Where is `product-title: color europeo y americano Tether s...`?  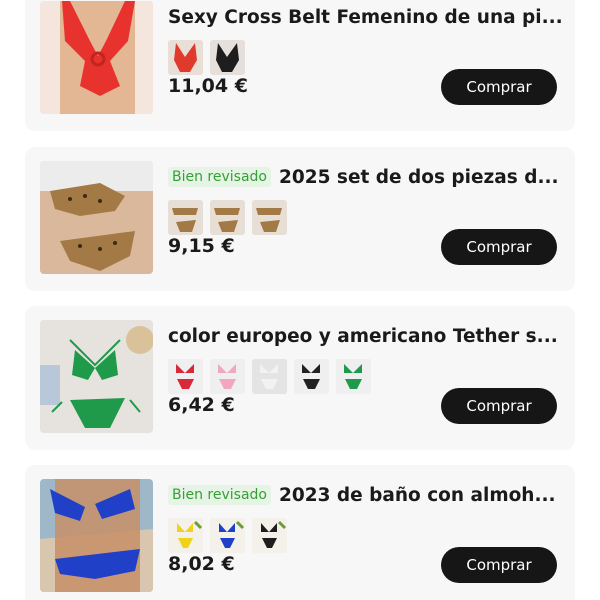 product-title: color europeo y americano Tether s... is located at coordinates (365, 336).